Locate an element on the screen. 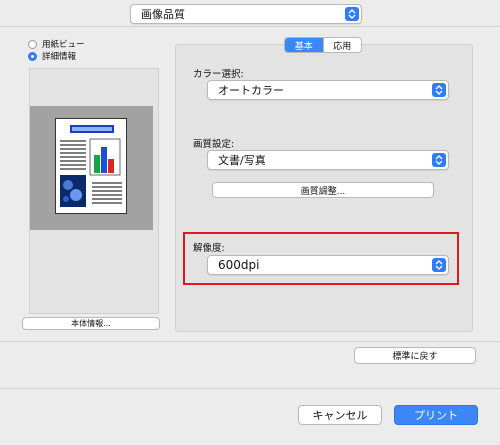 This screenshot has height=445, width=500. preset-popup: 画像品質 is located at coordinates (246, 14).